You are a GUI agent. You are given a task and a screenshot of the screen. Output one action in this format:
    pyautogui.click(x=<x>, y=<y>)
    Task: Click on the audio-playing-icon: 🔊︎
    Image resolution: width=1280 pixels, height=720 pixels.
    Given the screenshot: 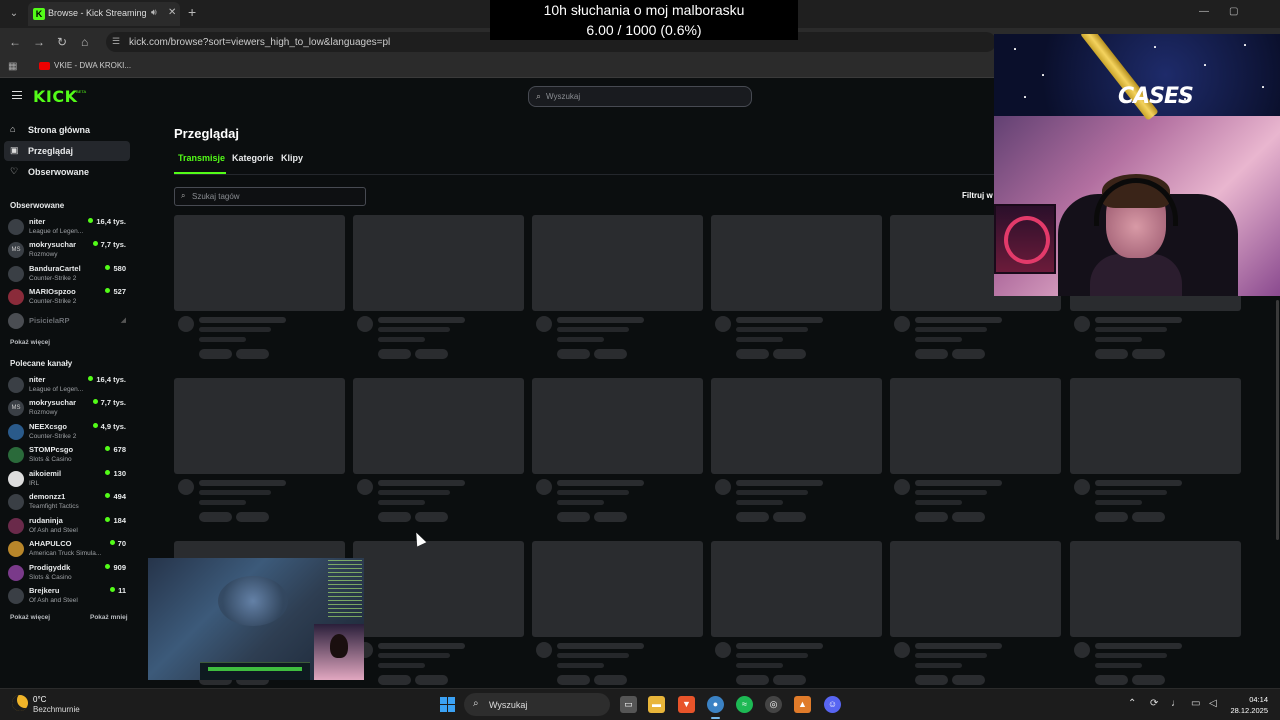 What is the action you would take?
    pyautogui.click(x=154, y=12)
    